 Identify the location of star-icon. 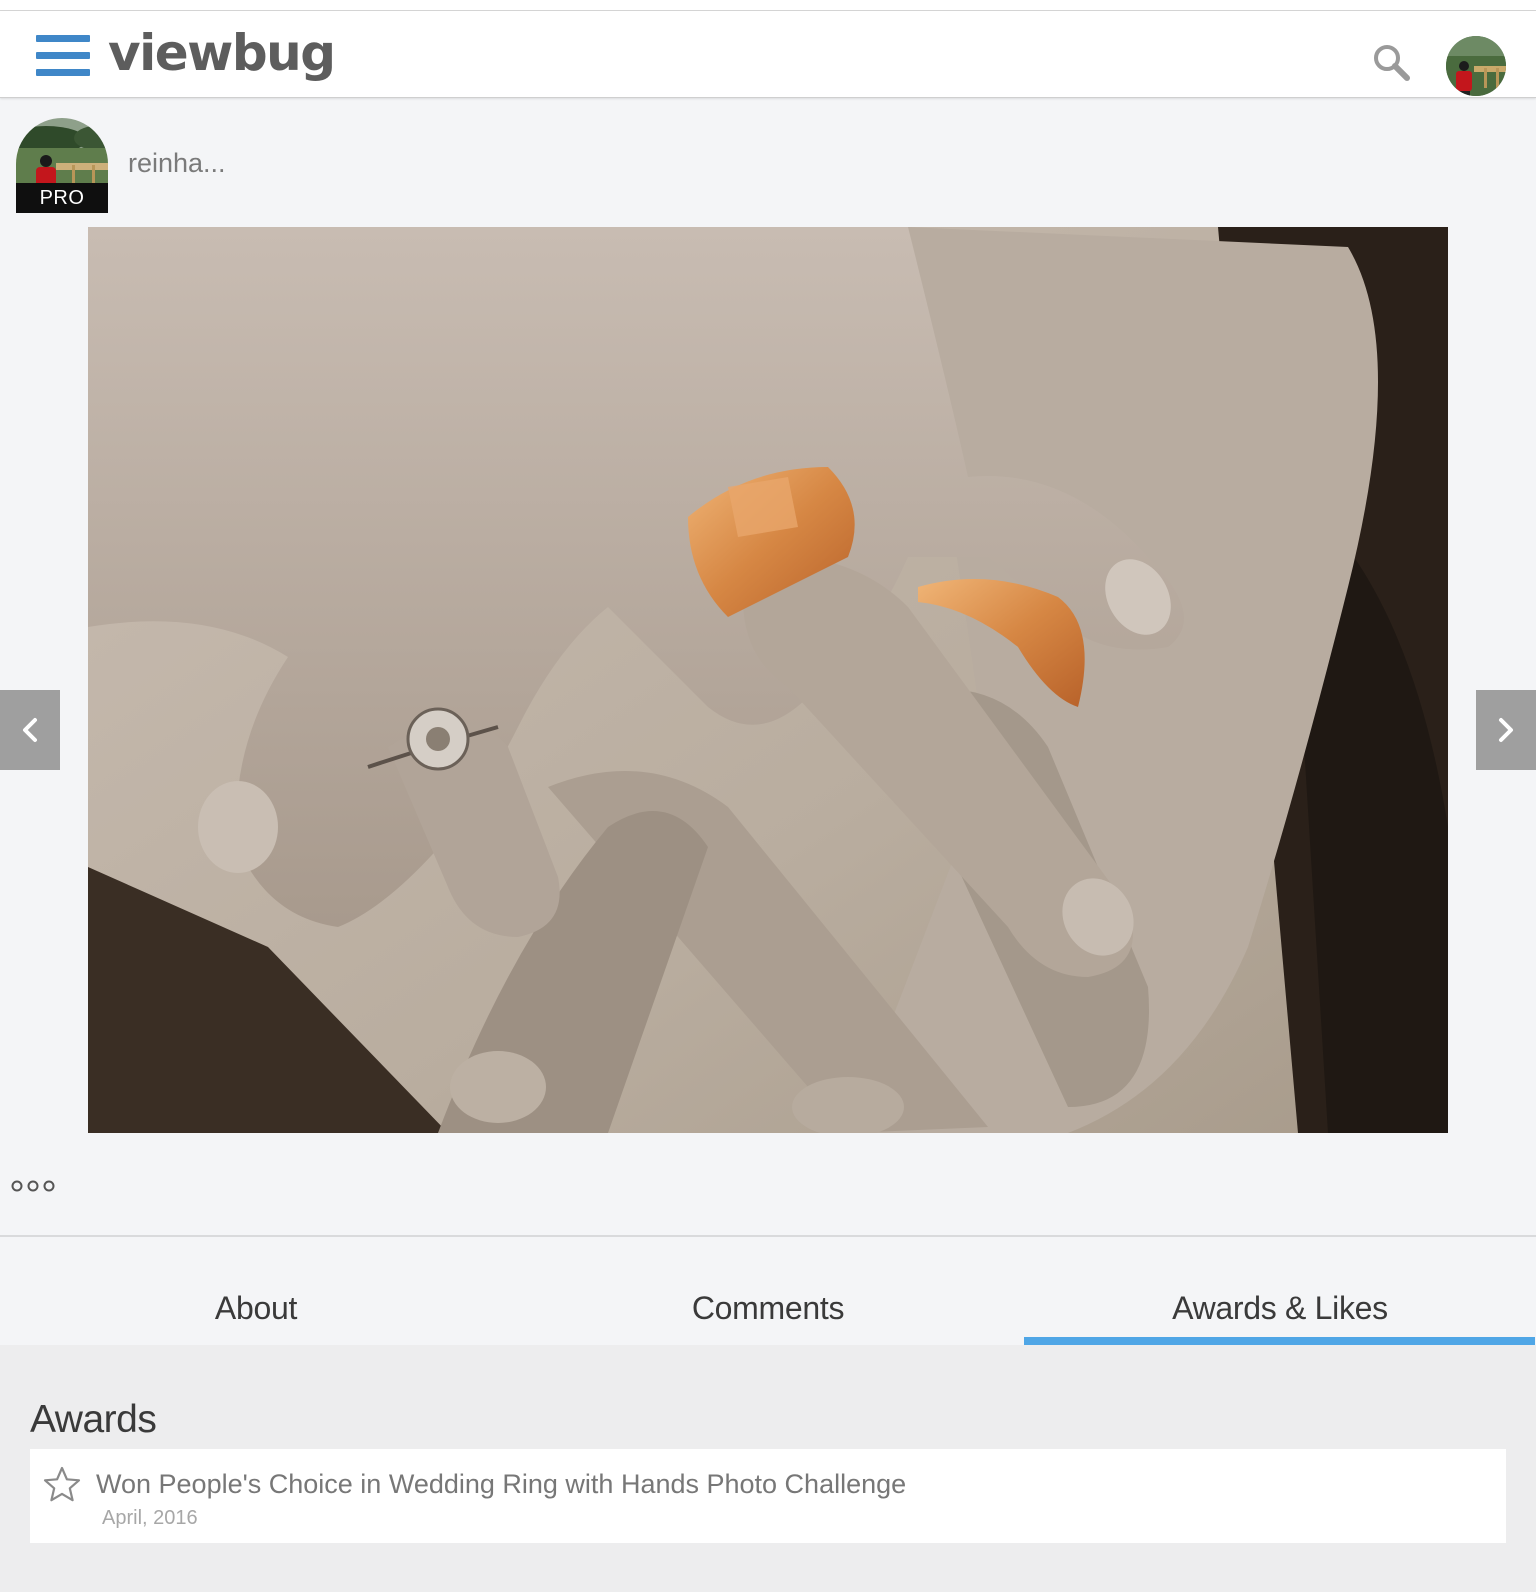
(62, 1484).